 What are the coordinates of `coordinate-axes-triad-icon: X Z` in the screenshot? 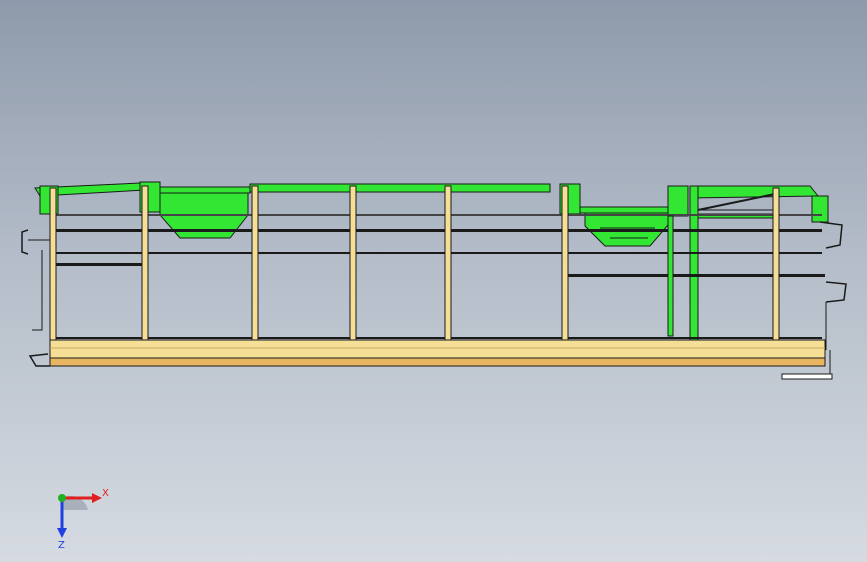 It's located at (83, 519).